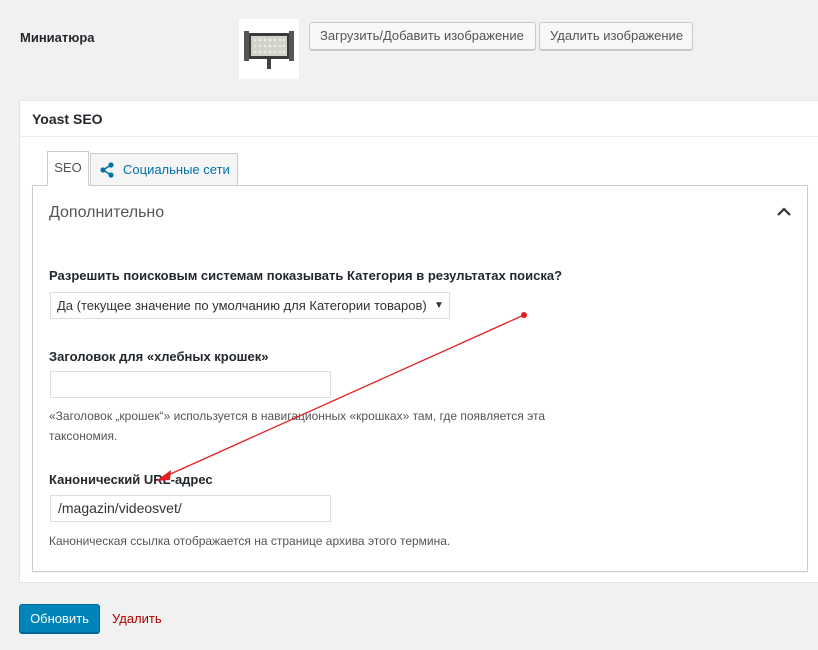  Describe the element at coordinates (57, 37) in the screenshot. I see `thumbnail-label: Миниатюра` at that location.